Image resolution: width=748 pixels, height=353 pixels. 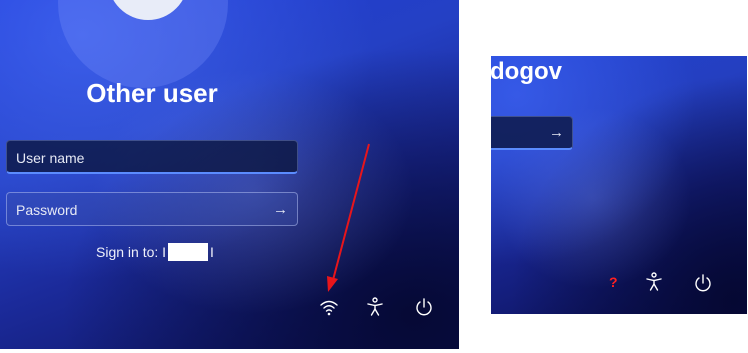 I want to click on password-placeholder: Password, so click(x=47, y=210).